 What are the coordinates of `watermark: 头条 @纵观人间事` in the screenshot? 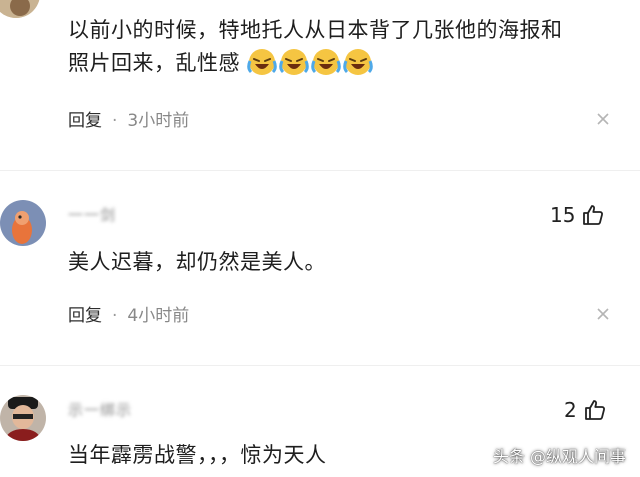 It's located at (559, 456).